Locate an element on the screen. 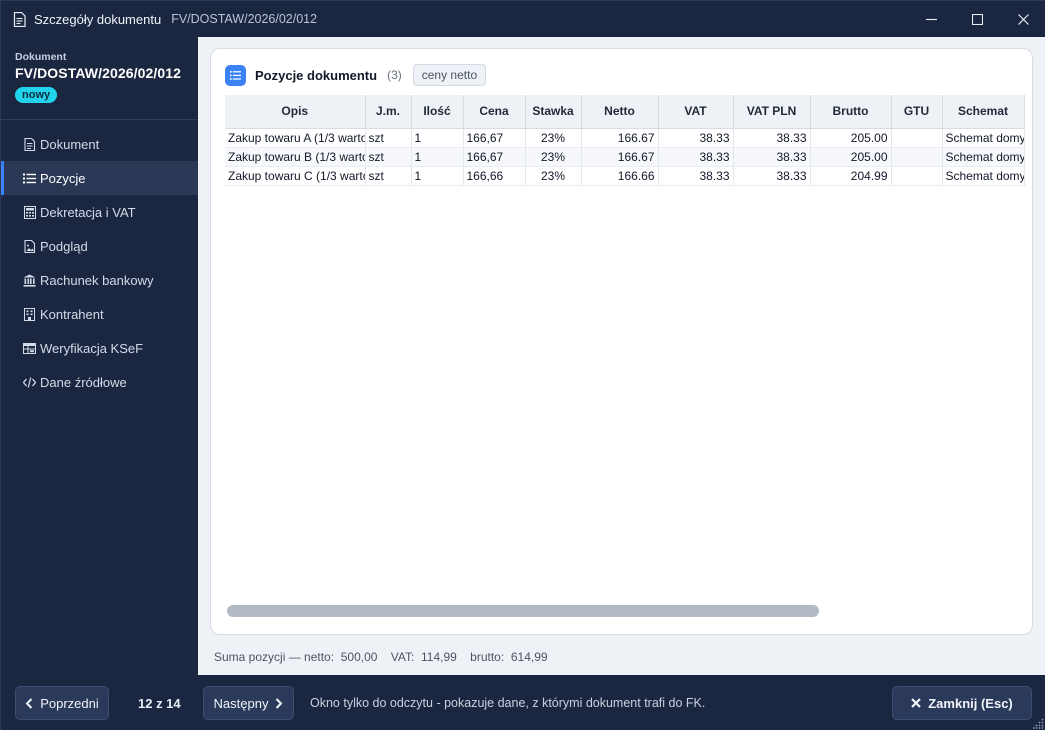 The height and width of the screenshot is (730, 1045). document-header: Dokument FV/DOSTAW/2026/02/012 nowy is located at coordinates (99, 78).